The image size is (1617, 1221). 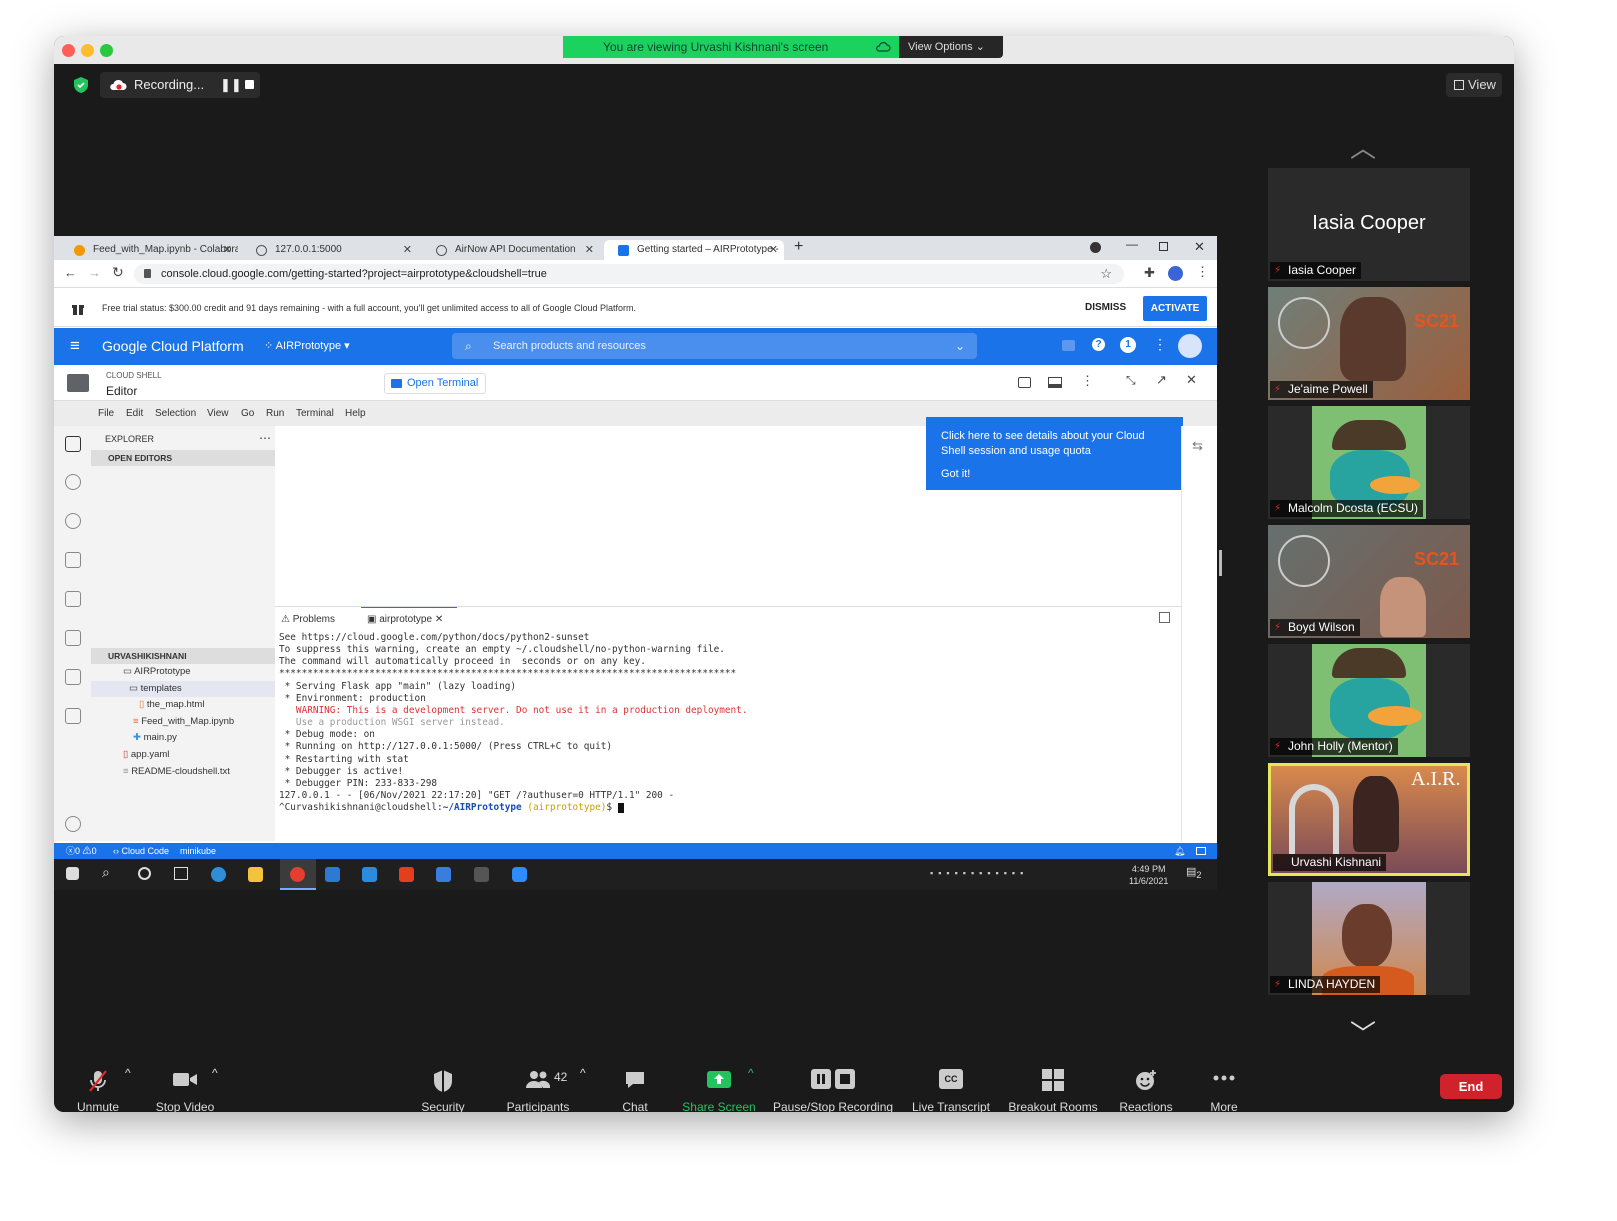 I want to click on restore-icon, so click(x=1163, y=246).